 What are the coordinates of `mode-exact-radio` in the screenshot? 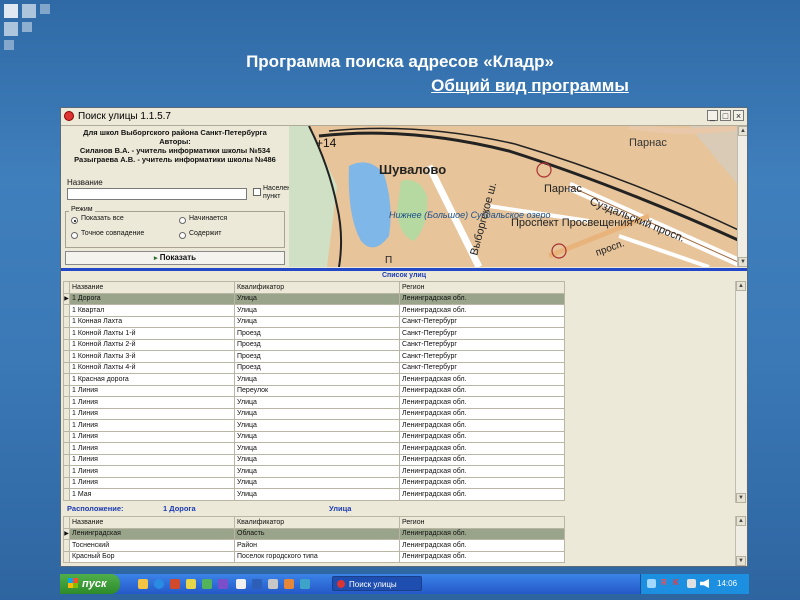 It's located at (74, 235).